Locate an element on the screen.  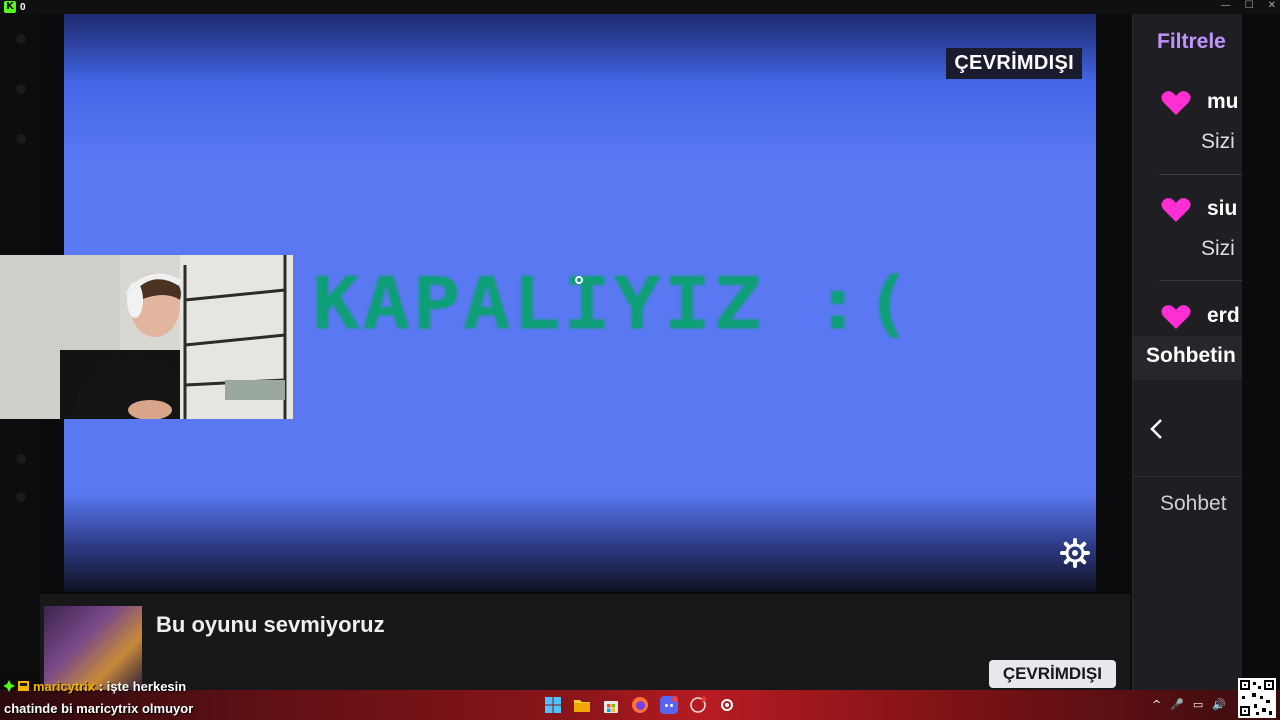
webcam-overlay is located at coordinates (146, 337).